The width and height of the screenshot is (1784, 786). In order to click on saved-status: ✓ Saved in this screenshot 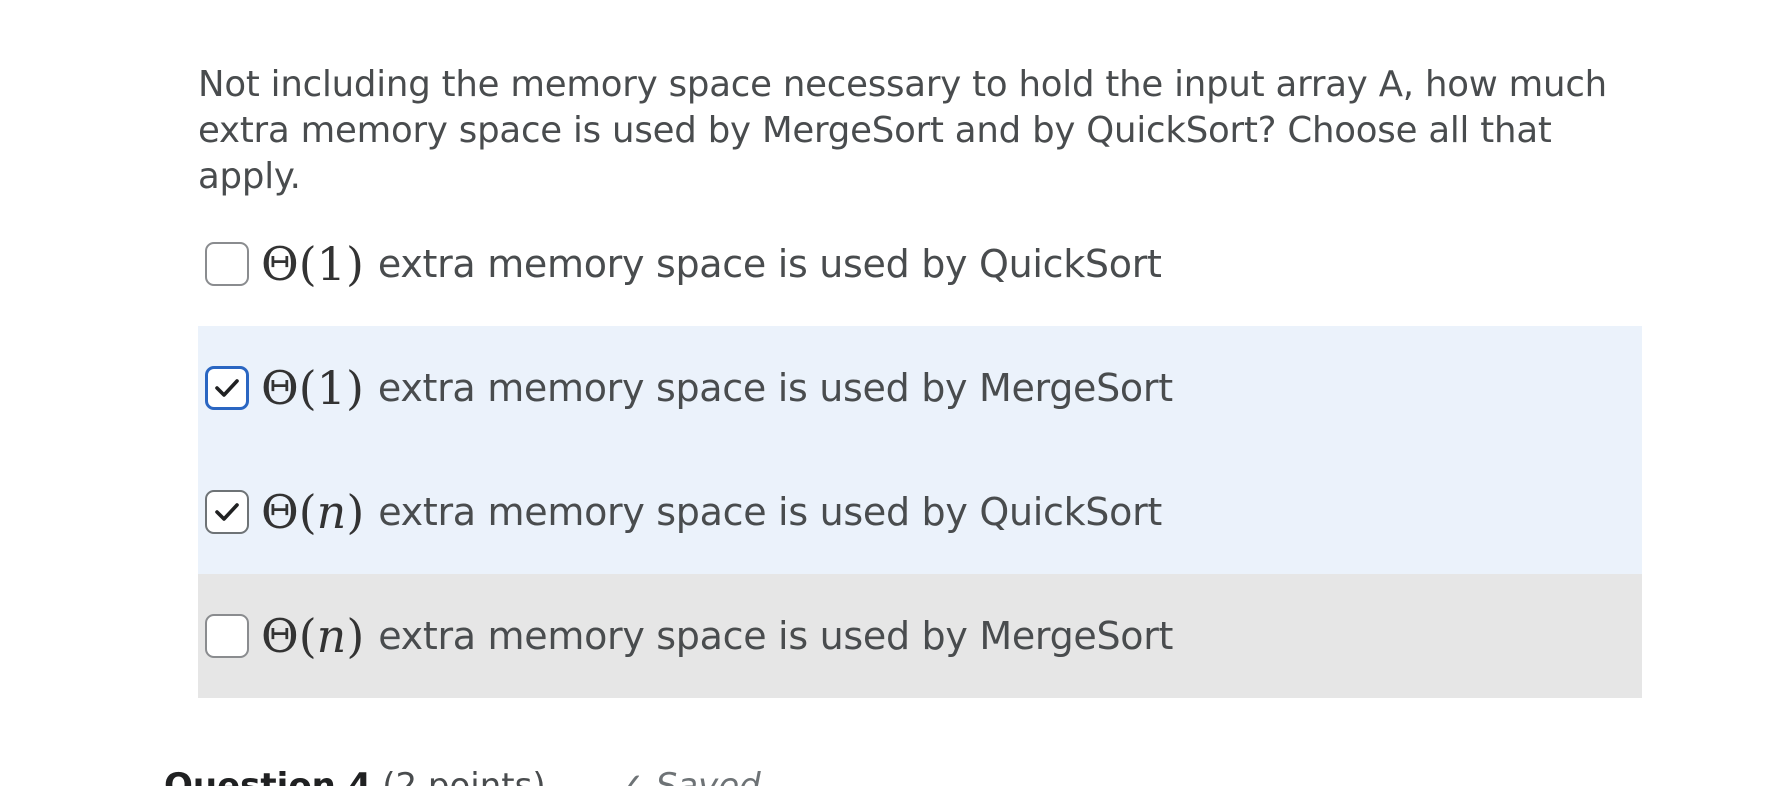, I will do `click(688, 776)`.